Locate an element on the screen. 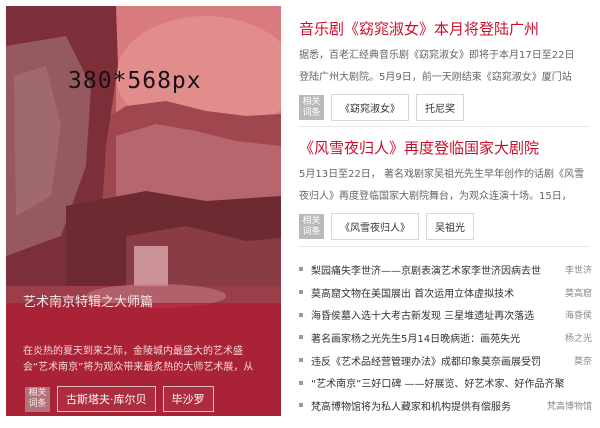 The width and height of the screenshot is (600, 428). news-tag: 海昏侯 is located at coordinates (578, 314).